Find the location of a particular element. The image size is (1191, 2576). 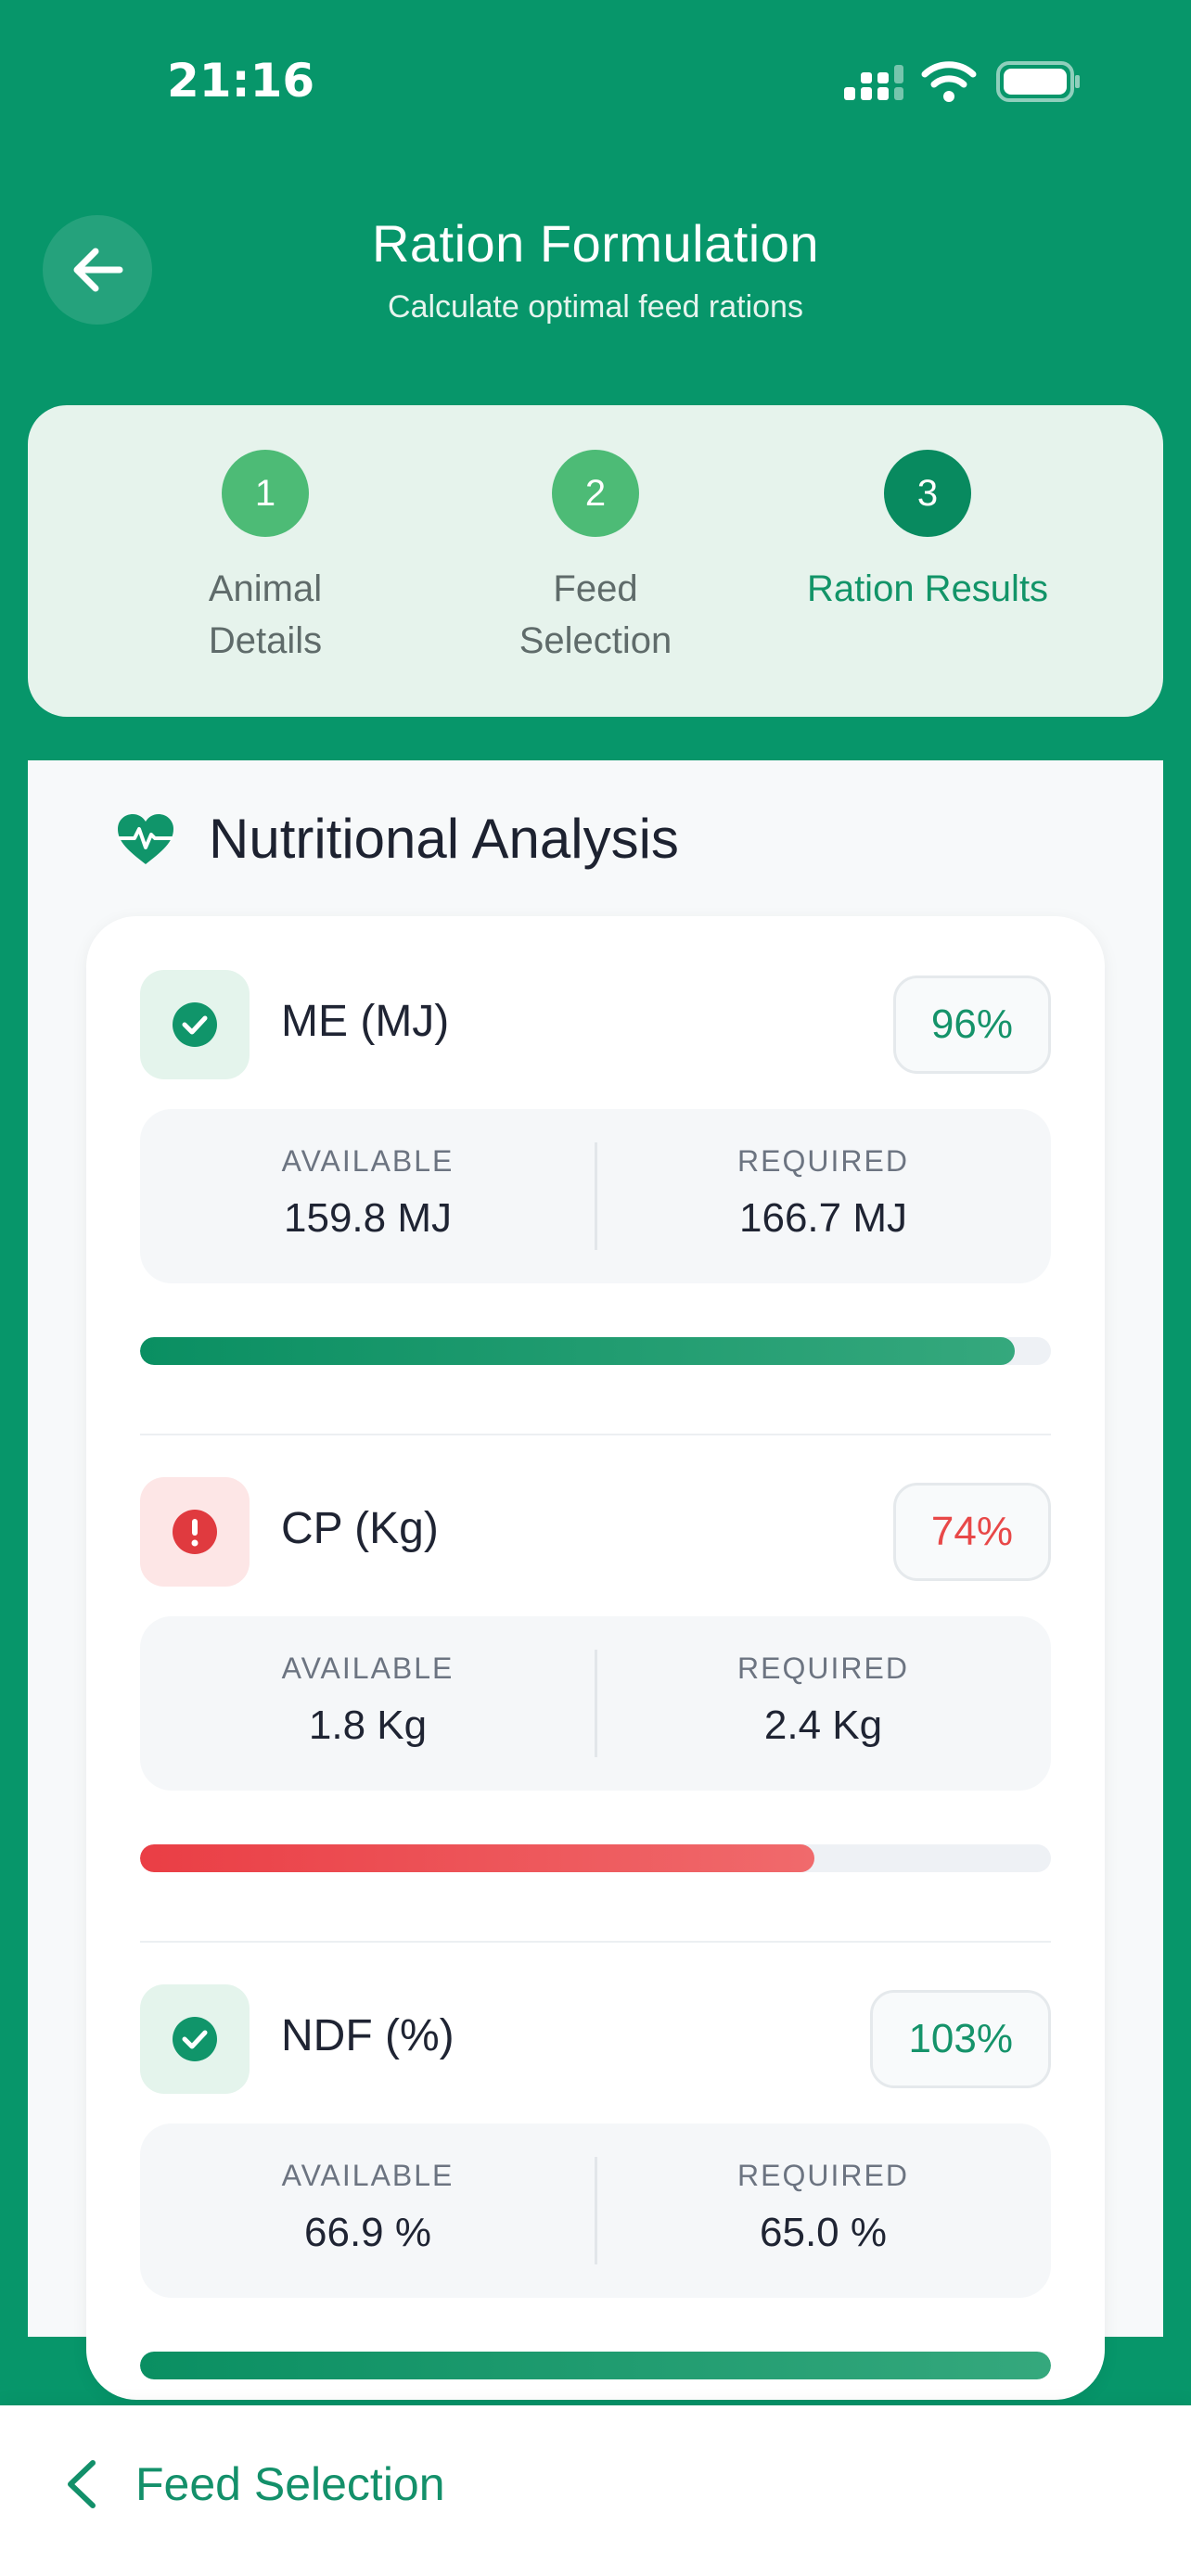

values-box: AVAILABLE 1.8 Kg REQUIRED 2.4 Kg is located at coordinates (595, 1704).